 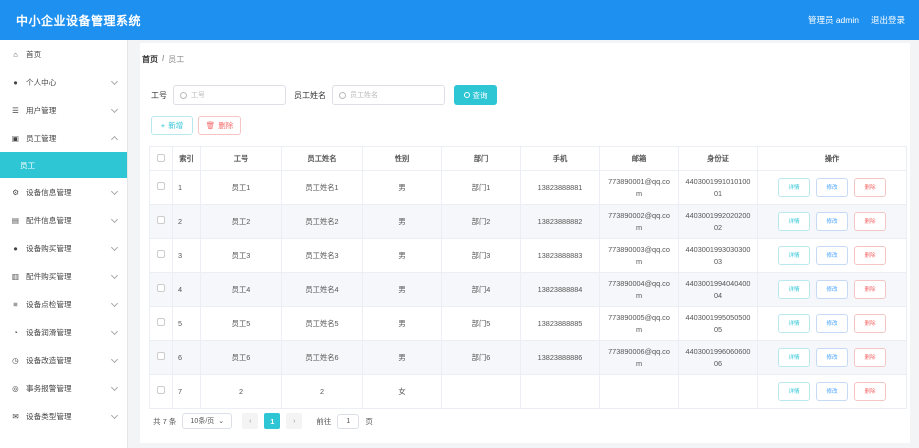 What do you see at coordinates (718, 295) in the screenshot?
I see `id-card-line: 04` at bounding box center [718, 295].